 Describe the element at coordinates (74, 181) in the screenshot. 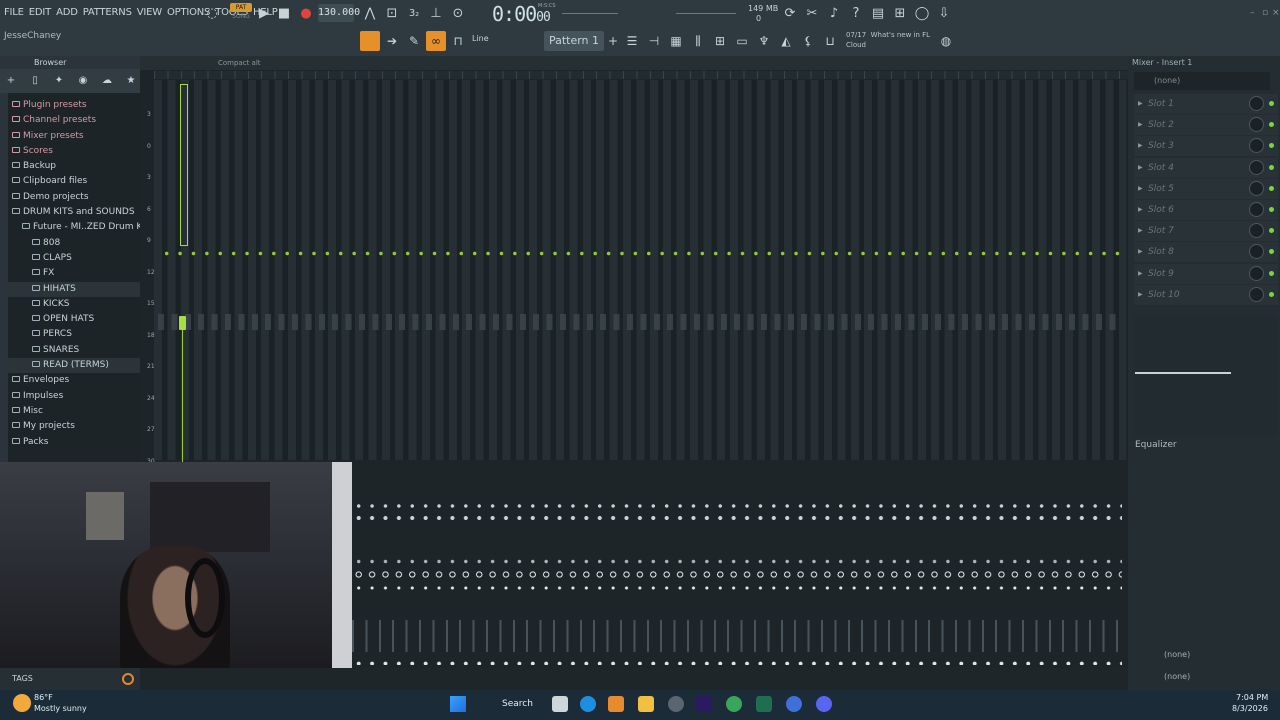

I see `browser-item: Clipboard files` at that location.